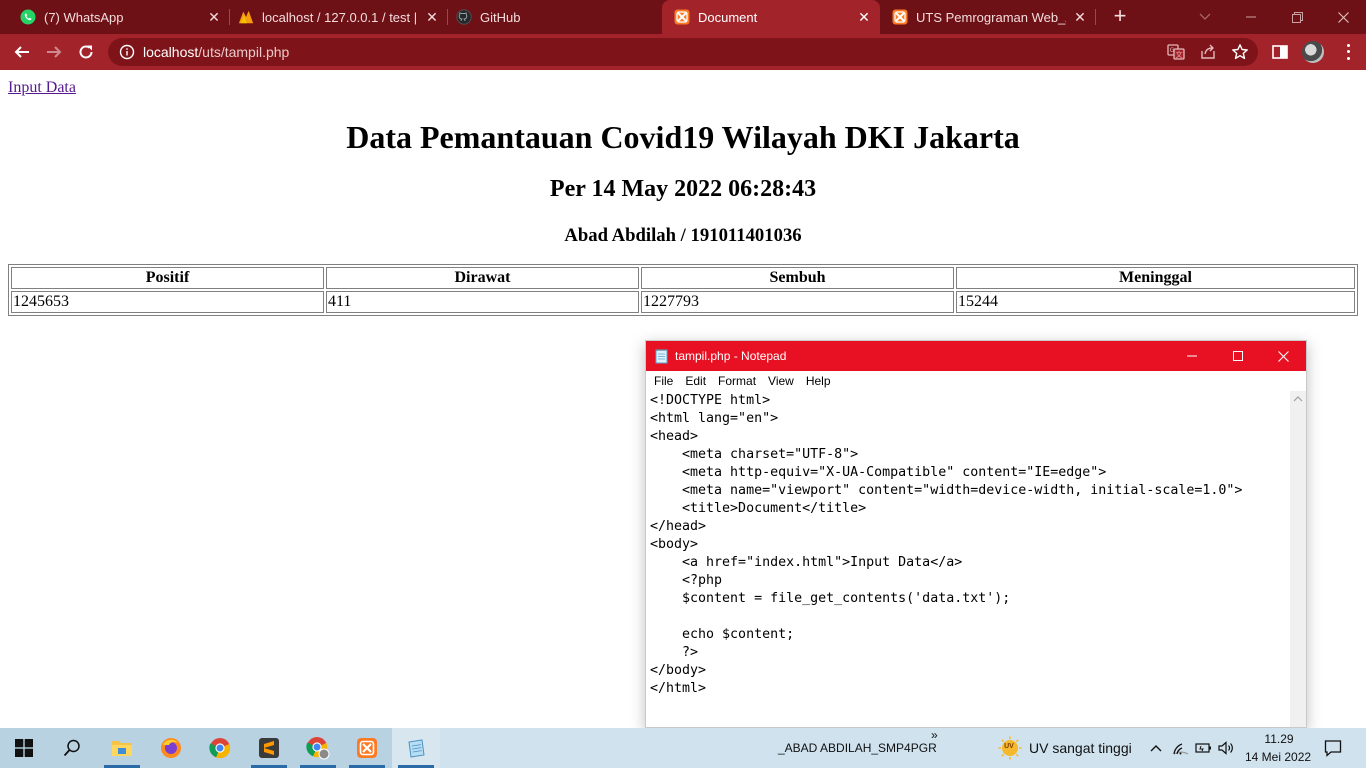 The image size is (1366, 768). Describe the element at coordinates (663, 381) in the screenshot. I see `menu-file: File` at that location.